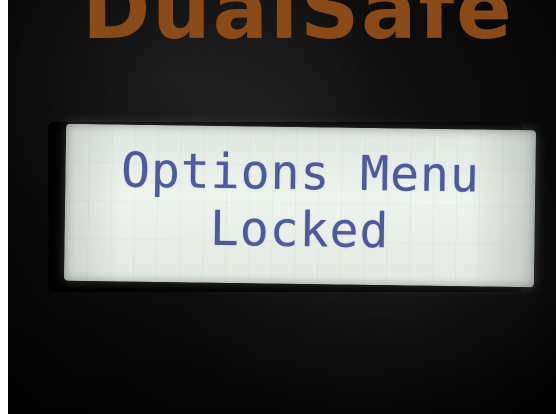  Describe the element at coordinates (300, 173) in the screenshot. I see `display-line-options-menu: Options Menu` at that location.